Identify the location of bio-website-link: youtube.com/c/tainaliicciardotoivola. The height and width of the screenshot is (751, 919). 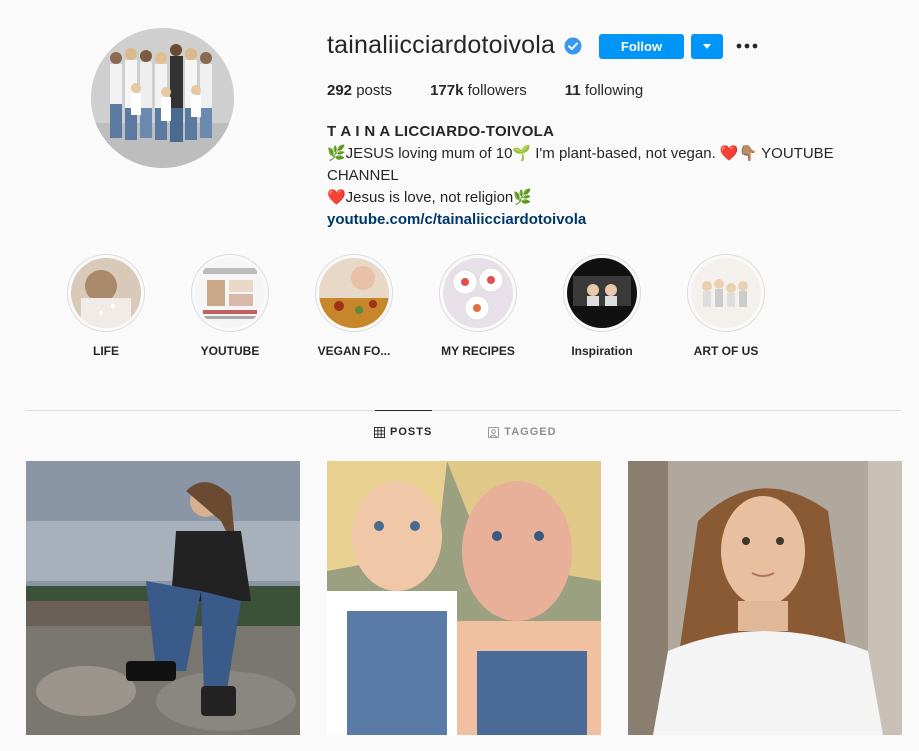
(456, 219).